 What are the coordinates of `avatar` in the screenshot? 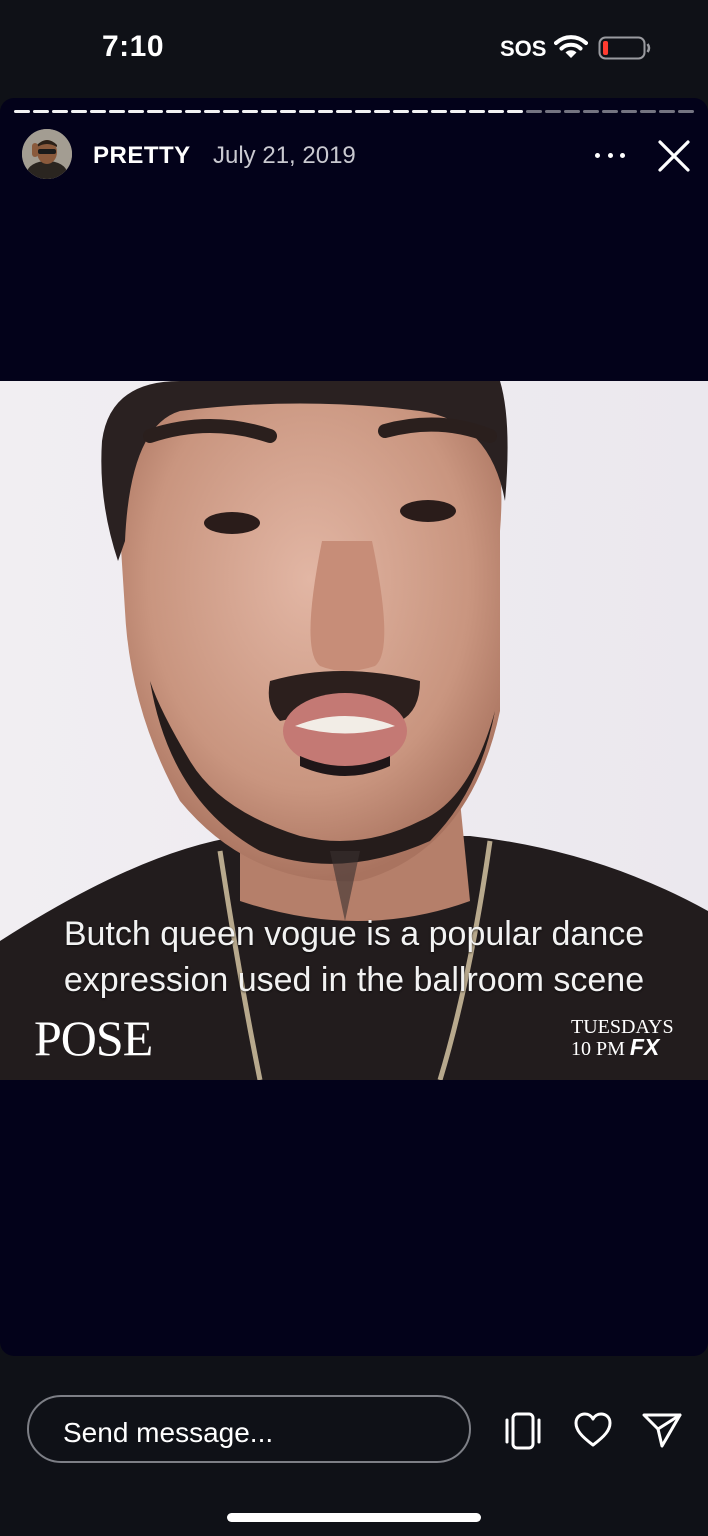 It's located at (47, 154).